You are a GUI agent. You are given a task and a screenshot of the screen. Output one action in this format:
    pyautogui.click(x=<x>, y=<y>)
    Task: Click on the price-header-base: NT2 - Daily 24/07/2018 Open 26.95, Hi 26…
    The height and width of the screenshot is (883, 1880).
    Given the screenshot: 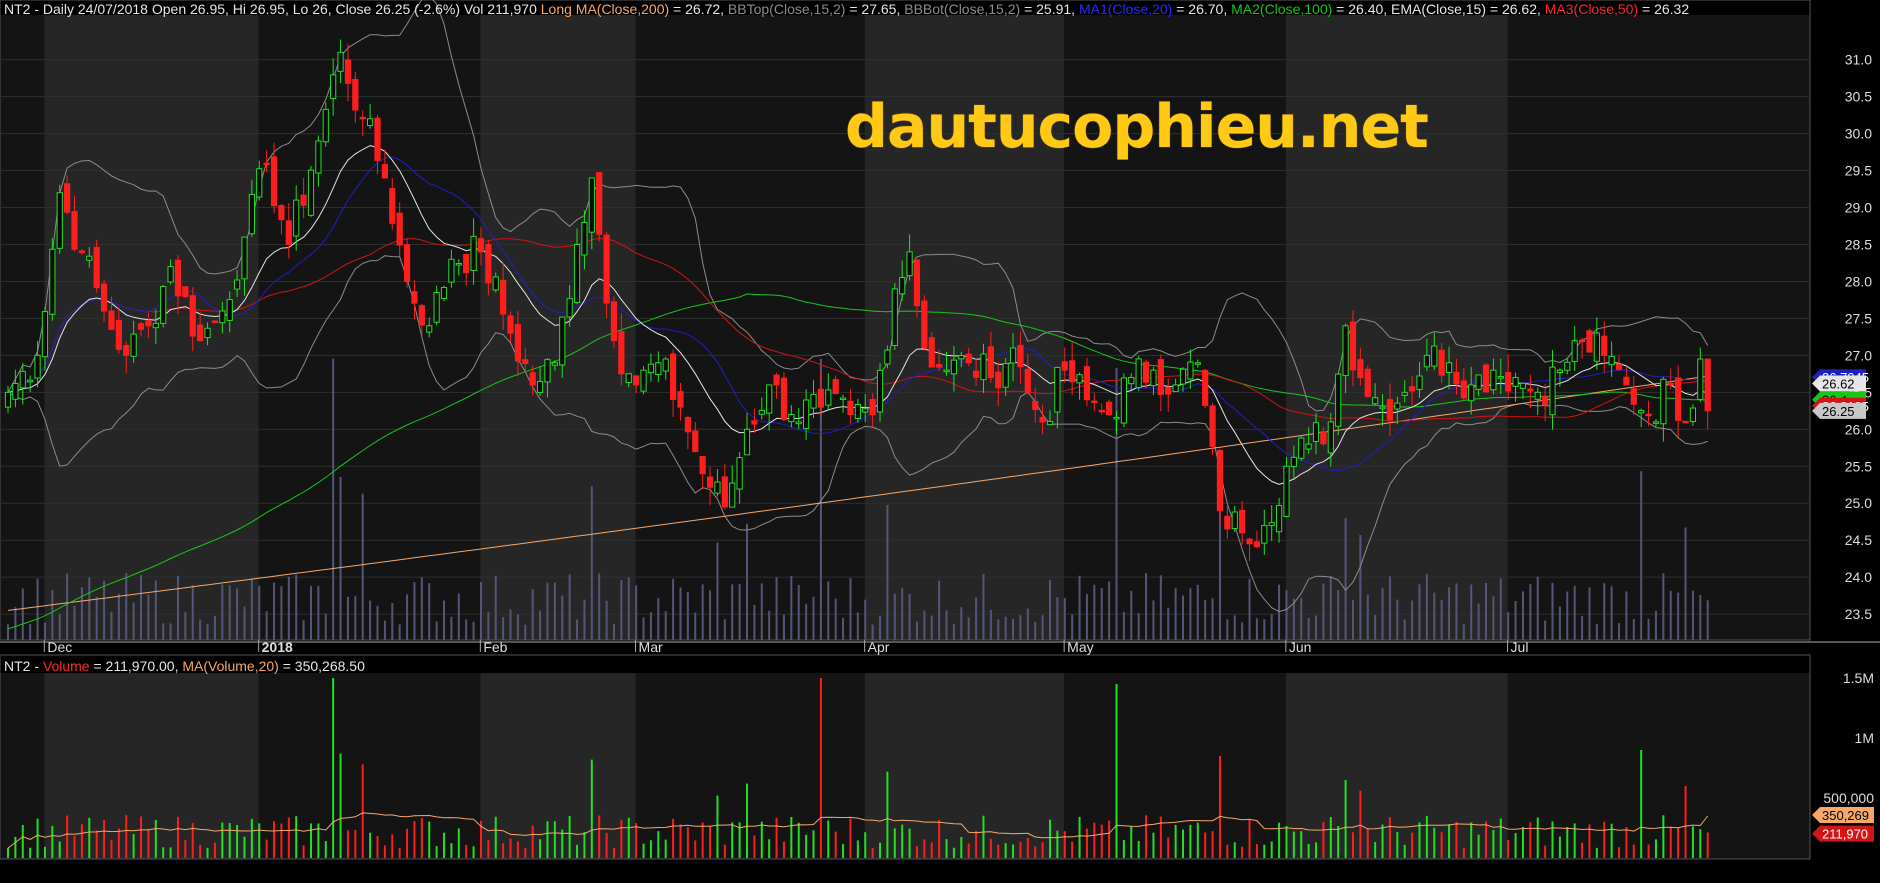 What is the action you would take?
    pyautogui.click(x=270, y=9)
    